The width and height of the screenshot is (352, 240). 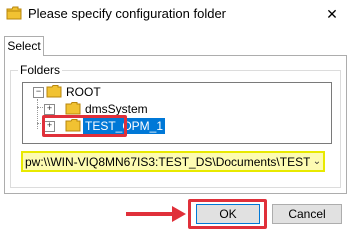 What do you see at coordinates (317, 161) in the screenshot?
I see `chevron-down-icon: ⌄` at bounding box center [317, 161].